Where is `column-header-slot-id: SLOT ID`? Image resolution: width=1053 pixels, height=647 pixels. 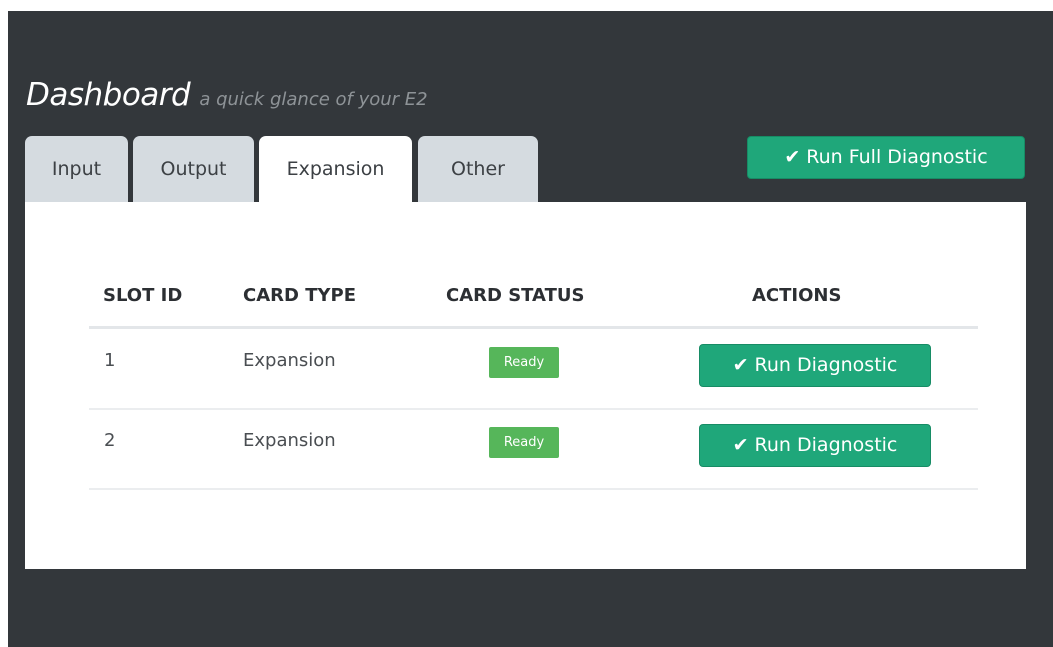 column-header-slot-id: SLOT ID is located at coordinates (143, 295).